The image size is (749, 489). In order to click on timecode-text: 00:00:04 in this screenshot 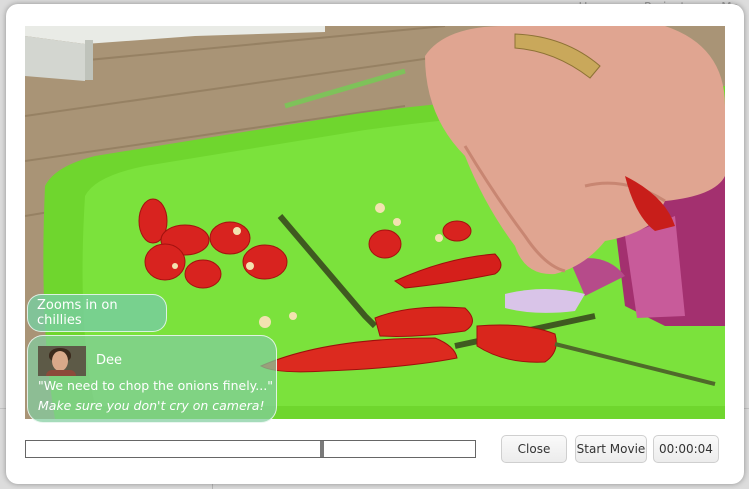, I will do `click(686, 449)`.